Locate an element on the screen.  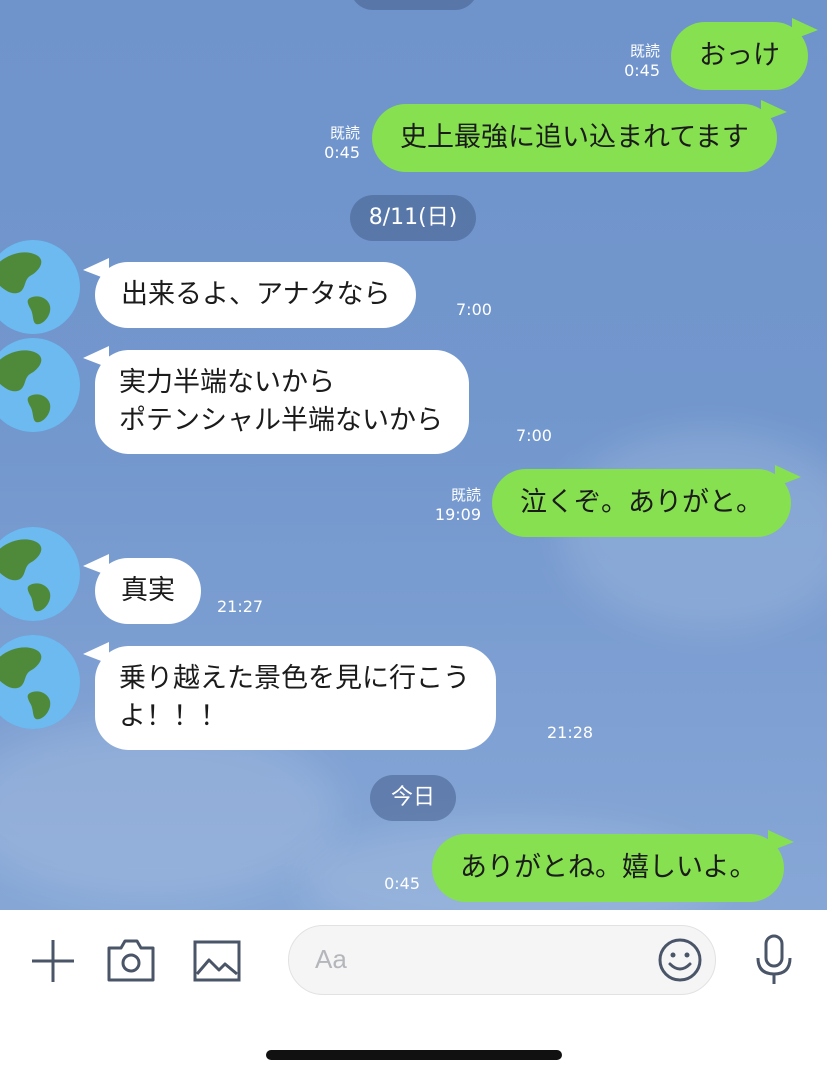
message-time: 19:09 is located at coordinates (457, 514).